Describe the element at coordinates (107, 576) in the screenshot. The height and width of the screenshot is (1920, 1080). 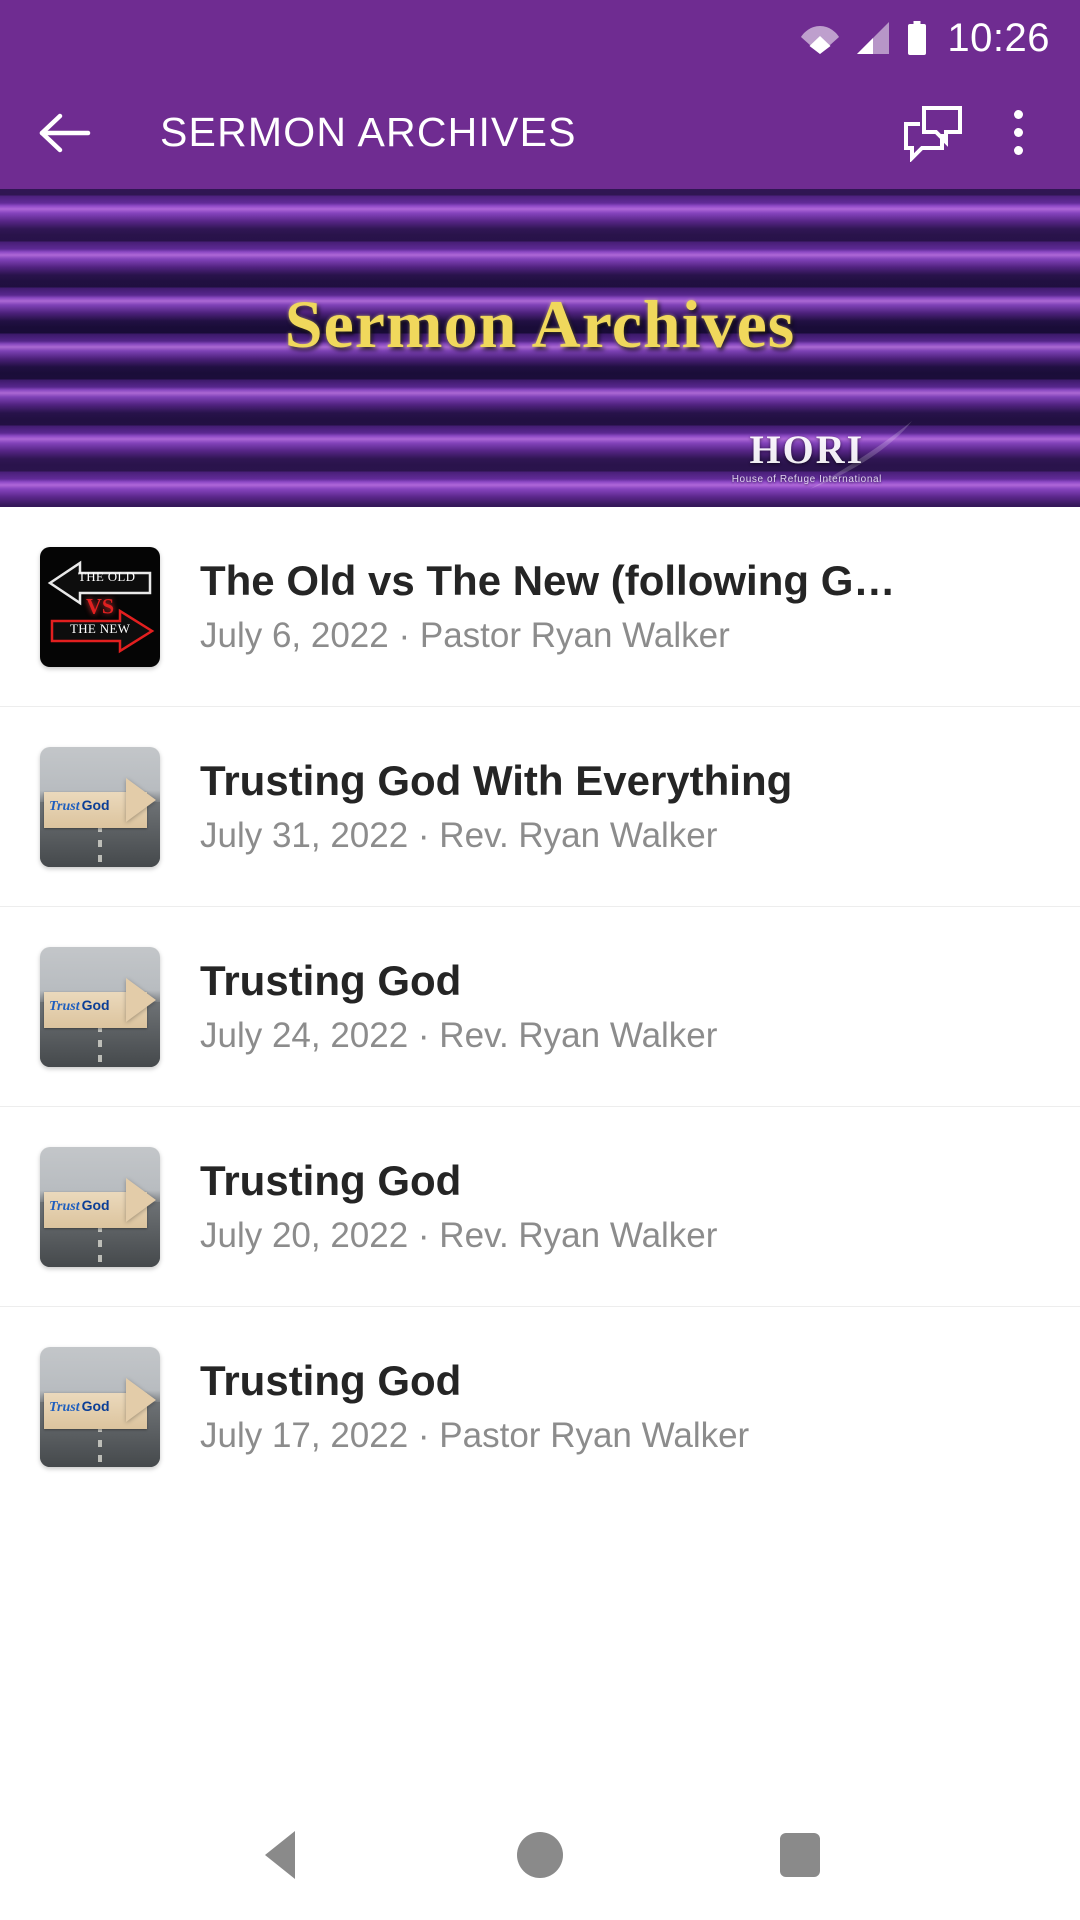
I see `thumb-label-old: THE OLD` at that location.